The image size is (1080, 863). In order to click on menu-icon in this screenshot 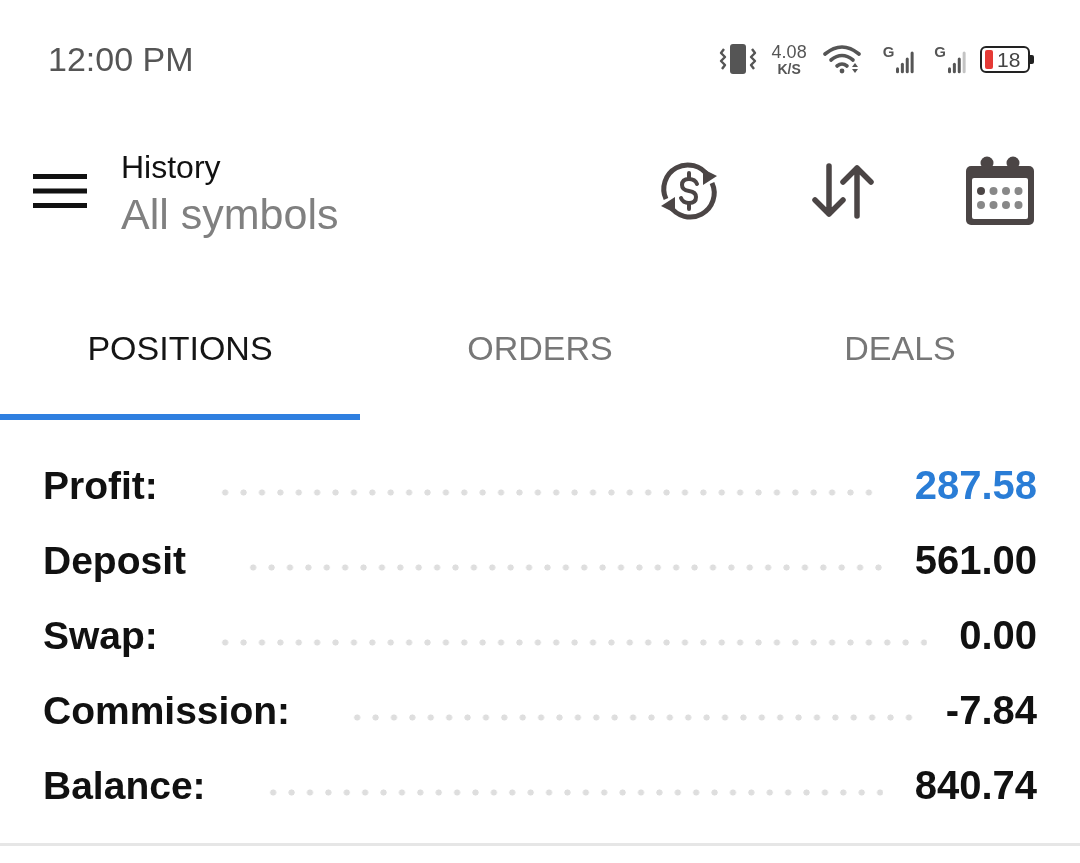, I will do `click(60, 191)`.